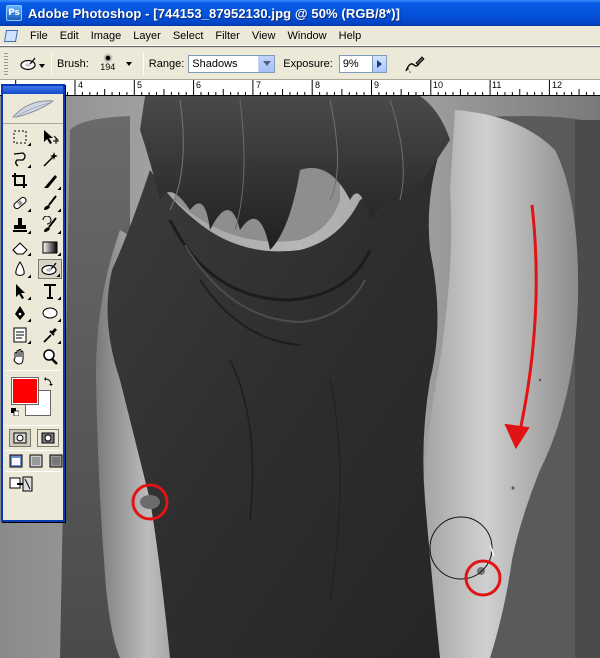  I want to click on ruler-number: 6, so click(199, 85).